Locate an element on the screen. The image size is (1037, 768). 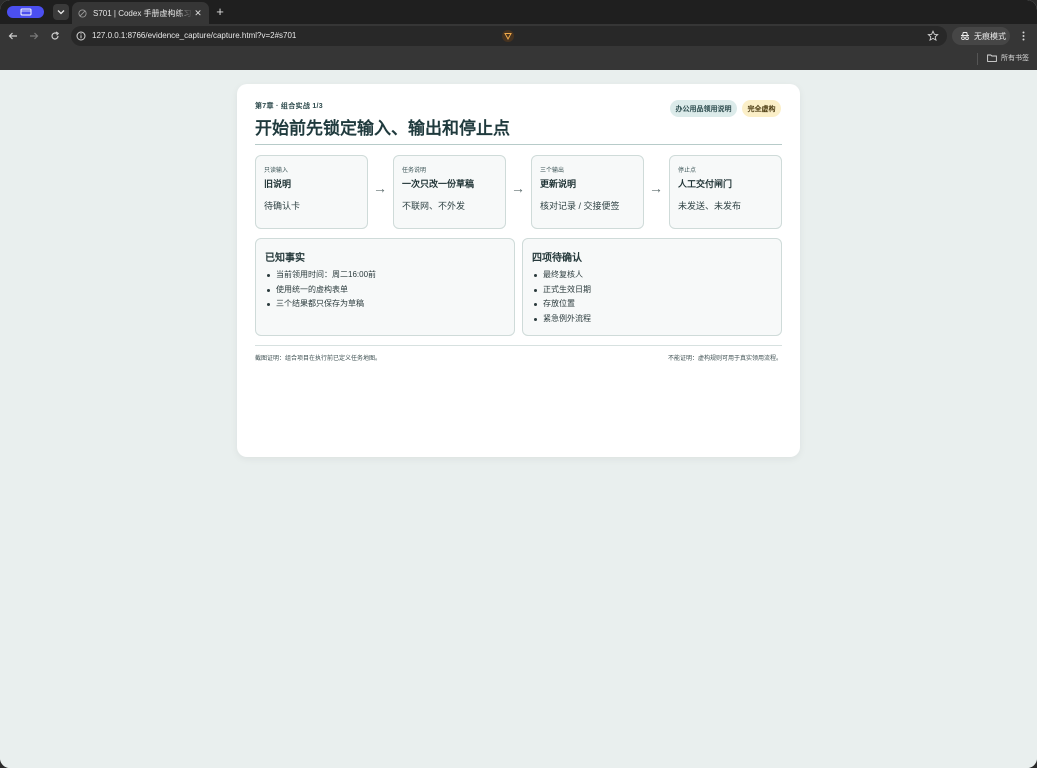
bookmark-star-icon is located at coordinates (933, 36).